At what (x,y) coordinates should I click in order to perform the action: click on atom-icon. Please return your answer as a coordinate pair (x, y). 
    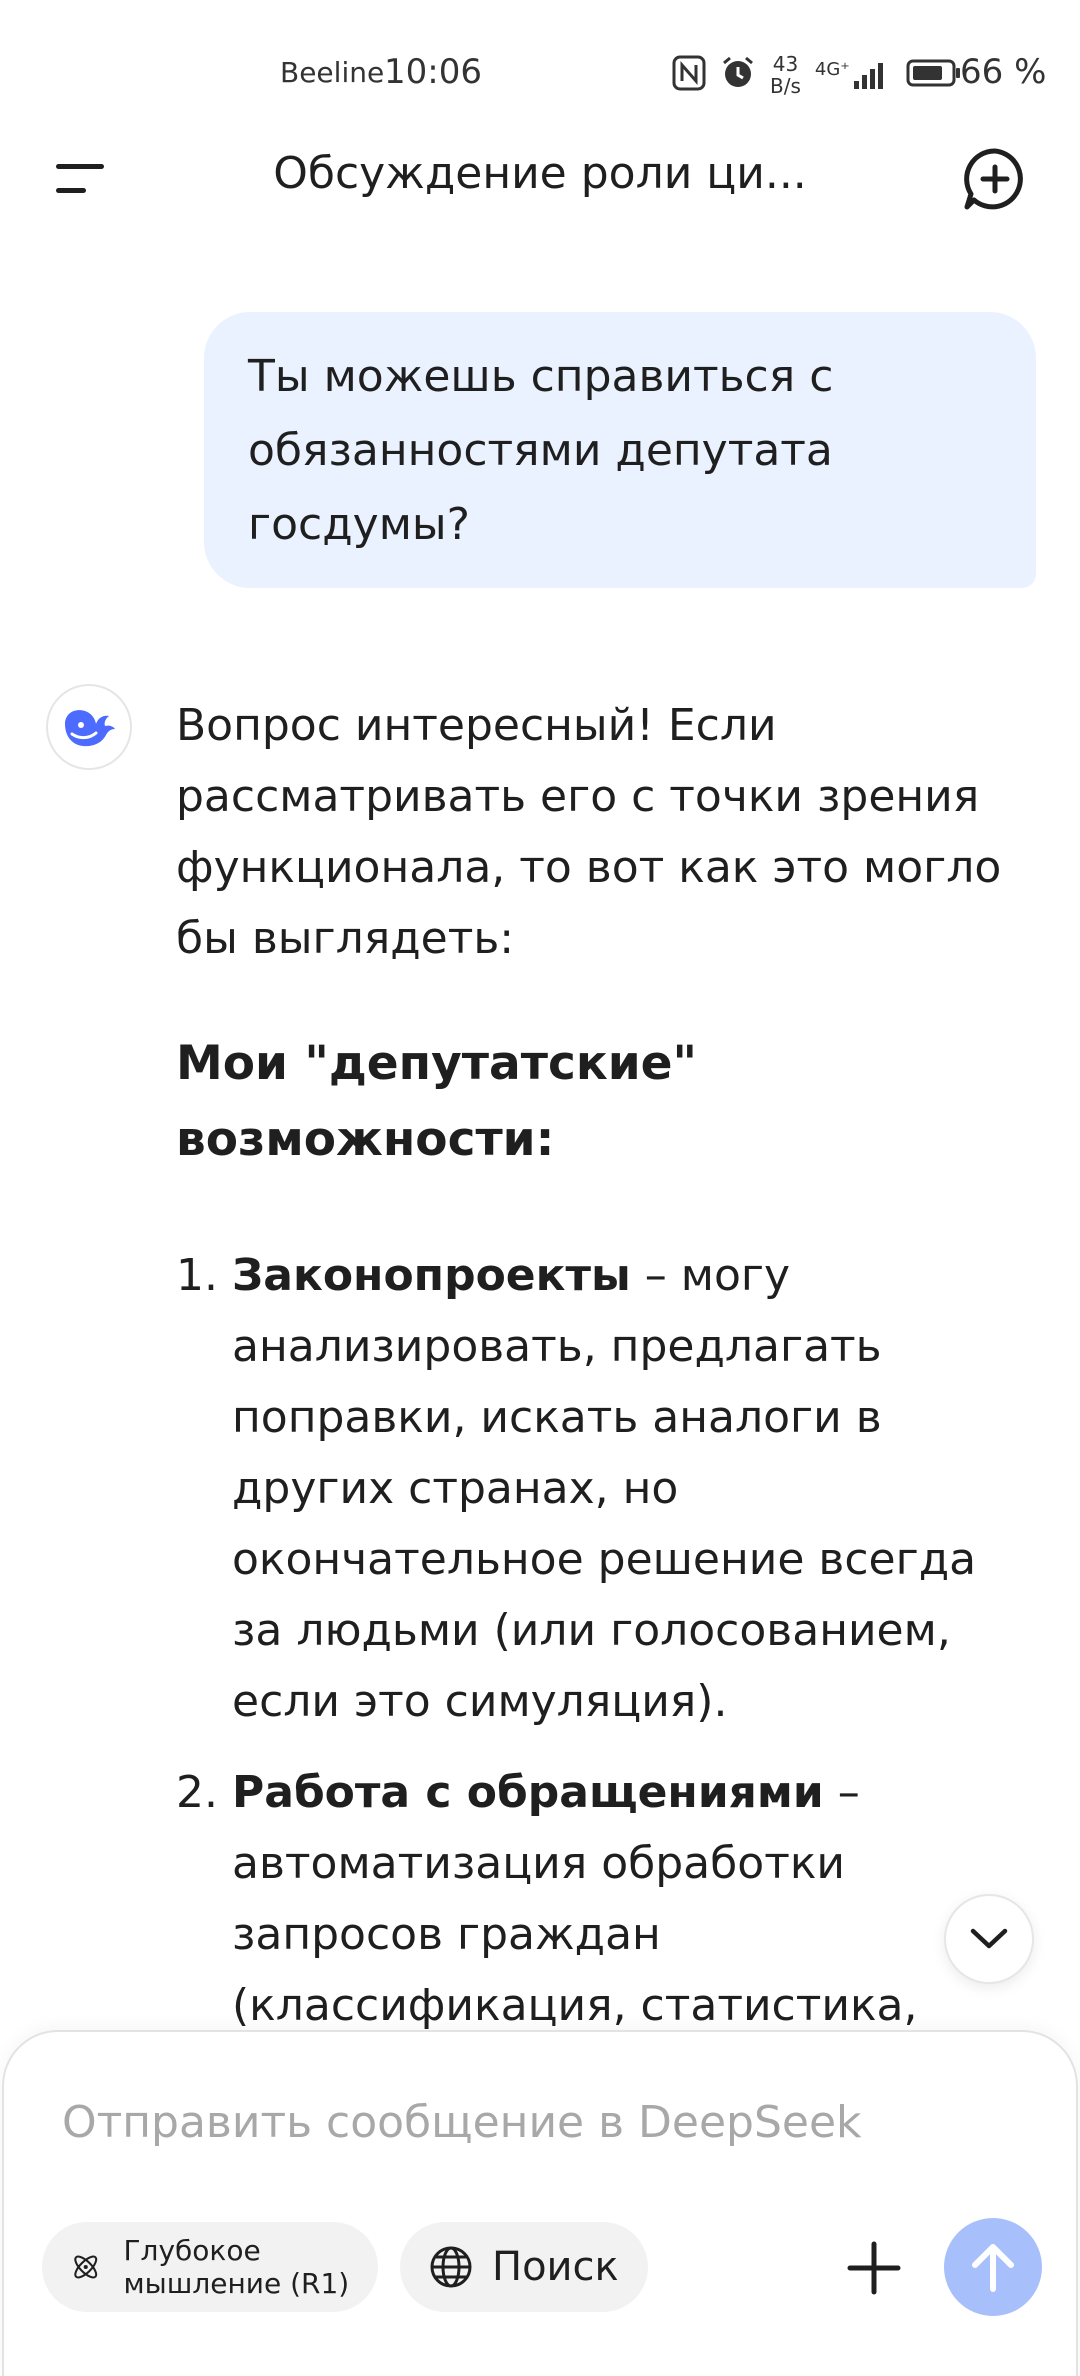
    Looking at the image, I should click on (86, 2267).